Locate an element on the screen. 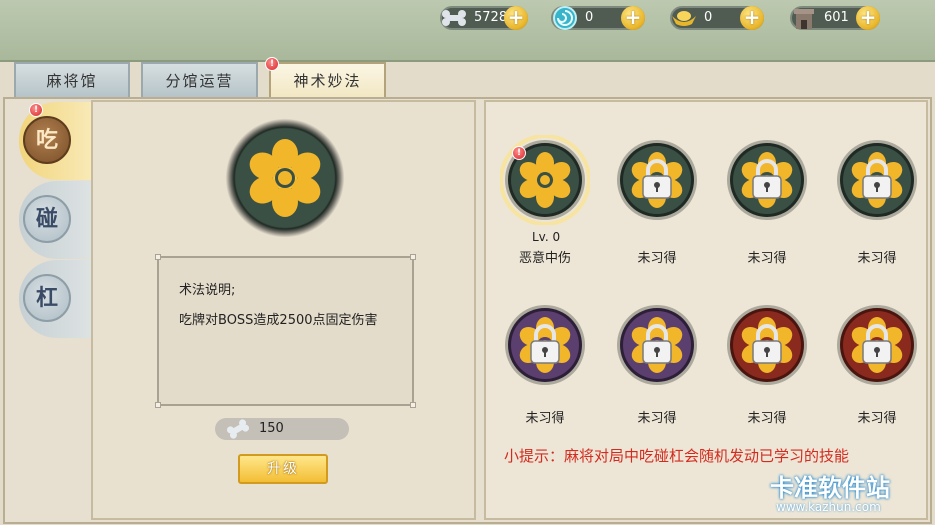  side-tab-chi-label: 吃 is located at coordinates (47, 140).